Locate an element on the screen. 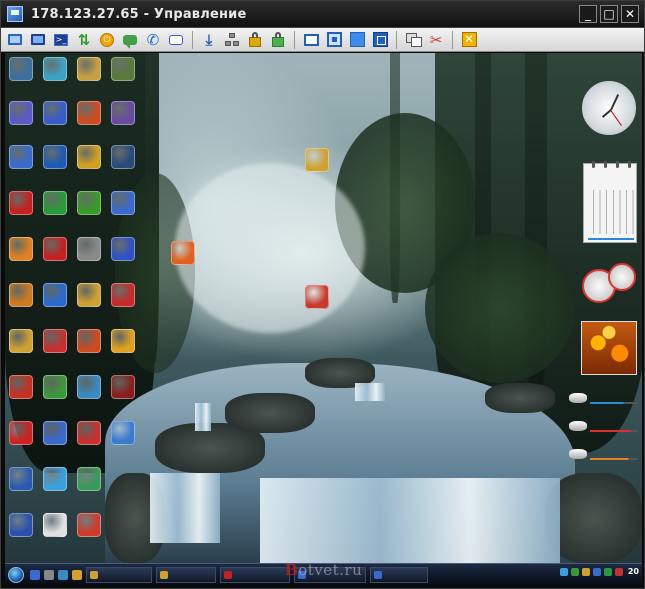 This screenshot has width=645, height=589. cpu-meter-gadget is located at coordinates (610, 287).